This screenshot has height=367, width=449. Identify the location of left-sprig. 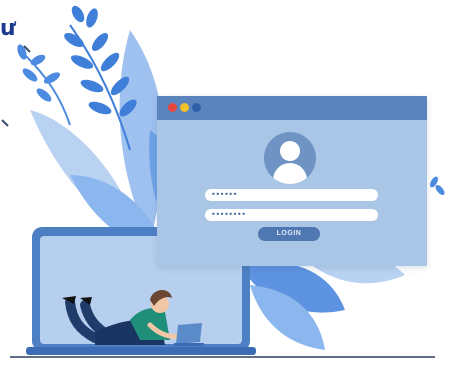
(44, 85).